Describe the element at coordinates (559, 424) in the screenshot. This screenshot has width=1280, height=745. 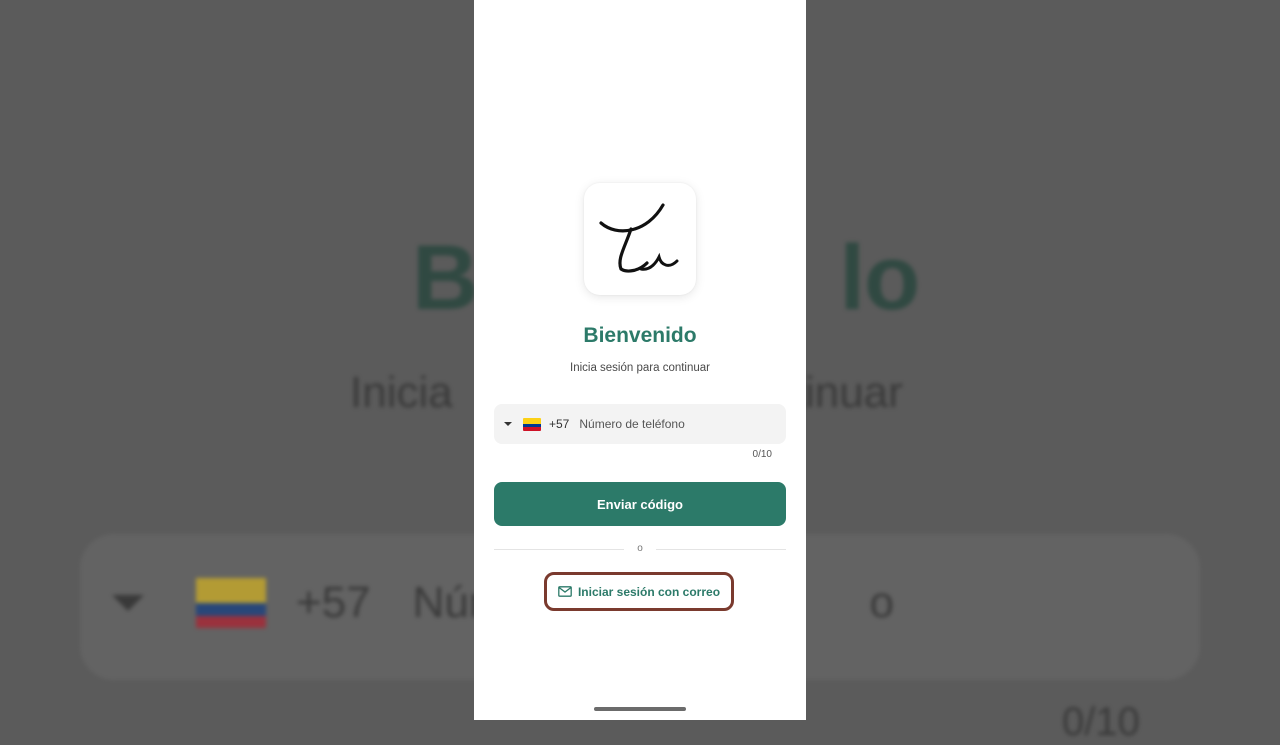
I see `country-code: +57` at that location.